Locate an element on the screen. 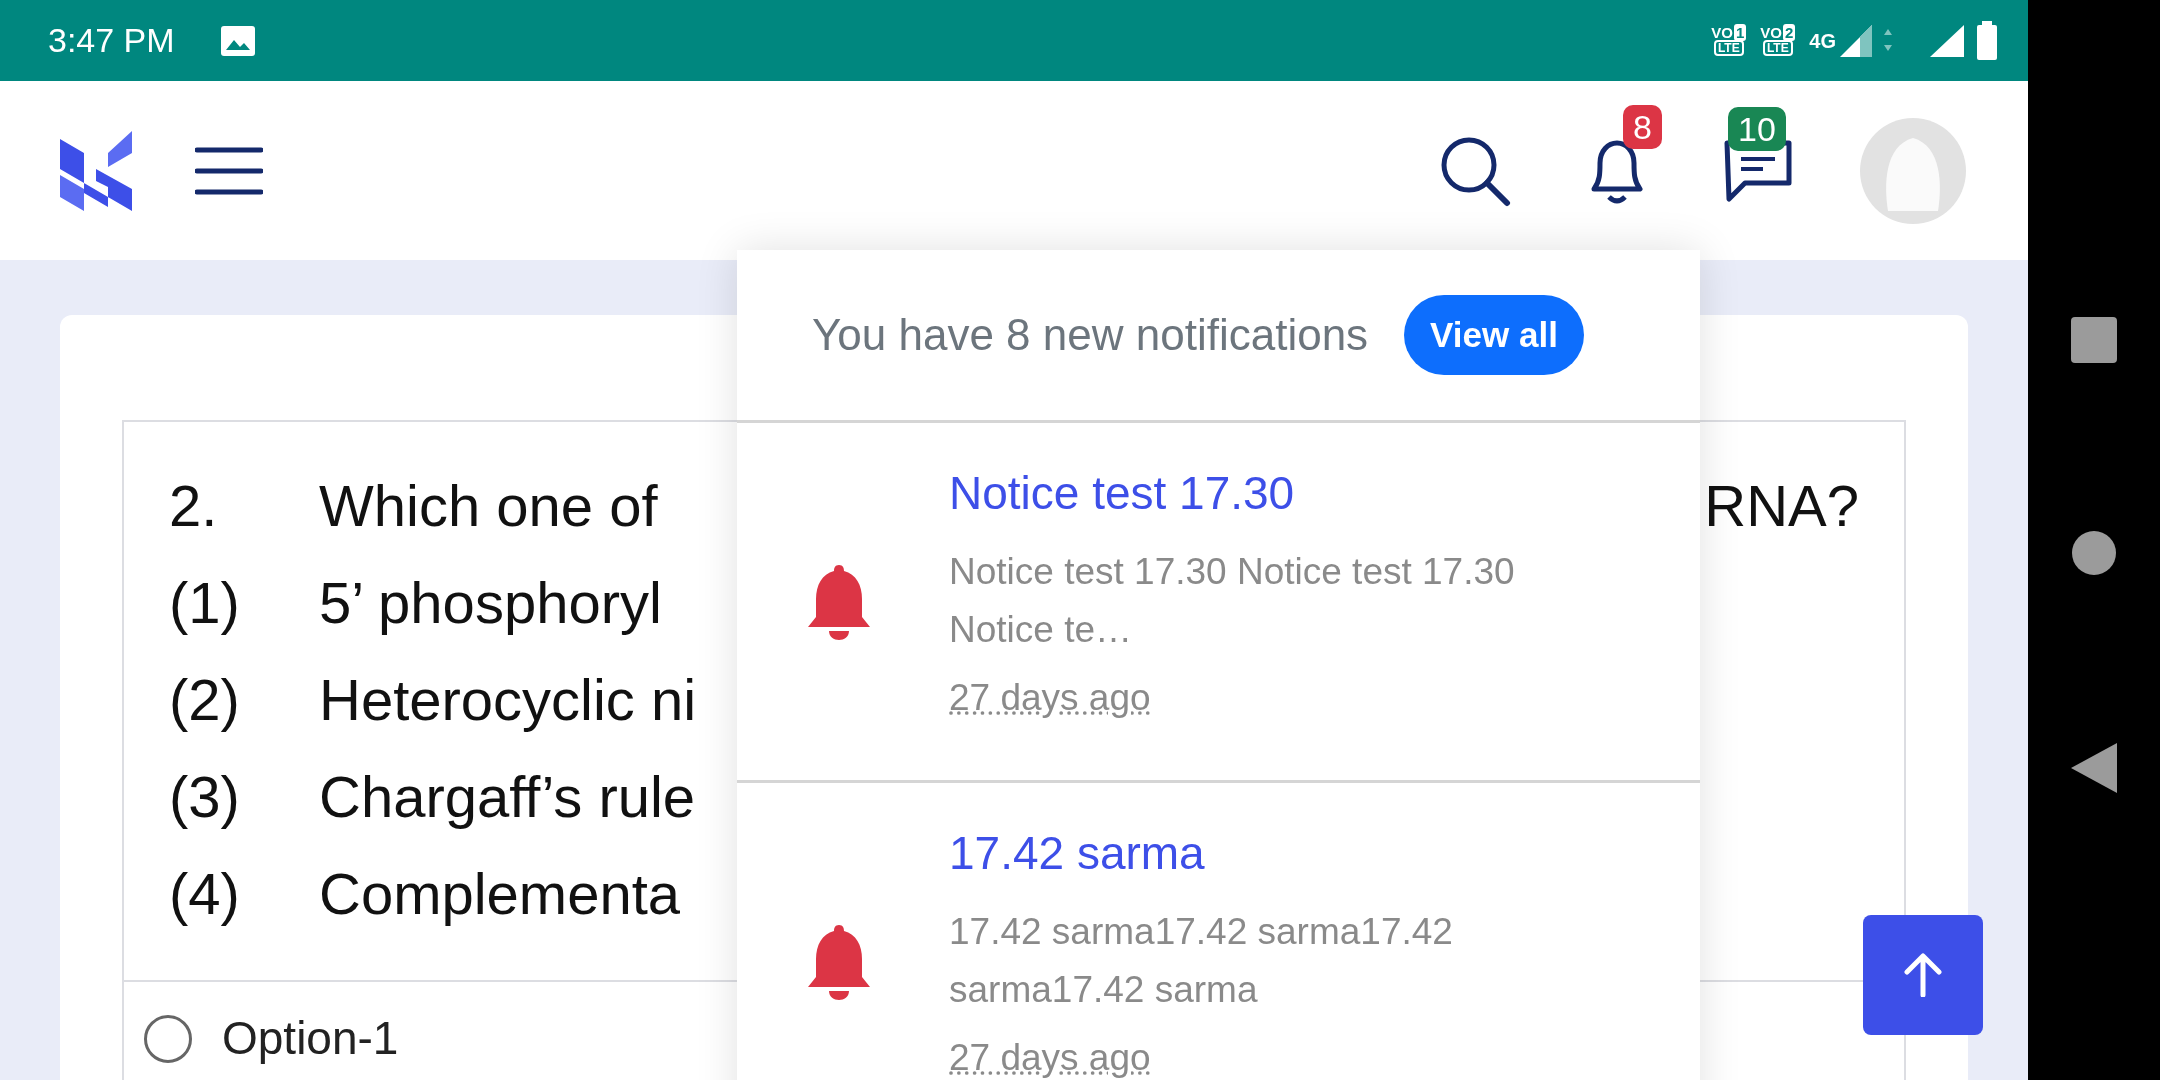 The image size is (2160, 1080). status-time: 3:47 PM is located at coordinates (111, 40).